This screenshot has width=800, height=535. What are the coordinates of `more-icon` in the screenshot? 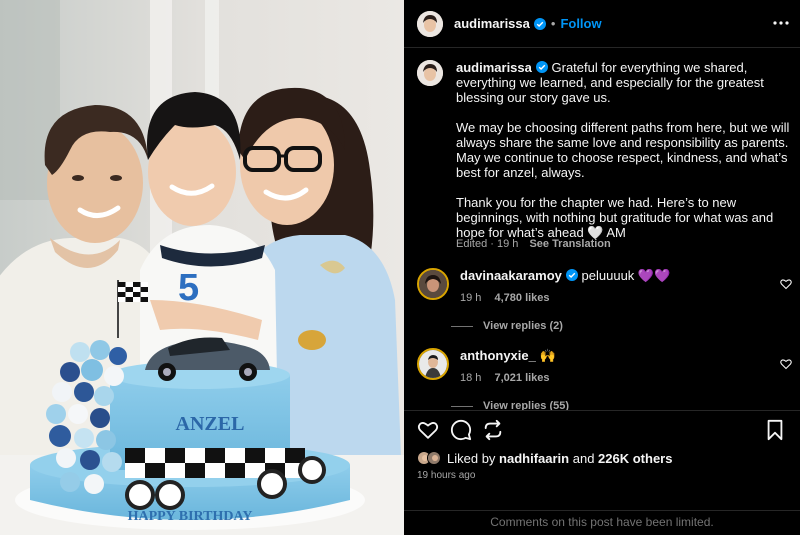 It's located at (781, 23).